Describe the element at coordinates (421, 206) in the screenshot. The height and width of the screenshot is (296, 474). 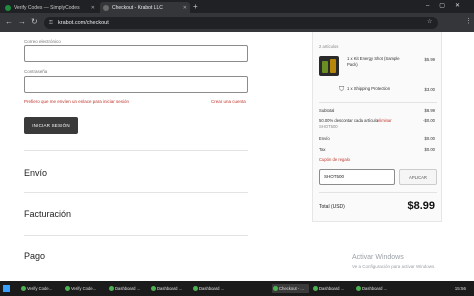
I see `total-value: $8.99` at that location.